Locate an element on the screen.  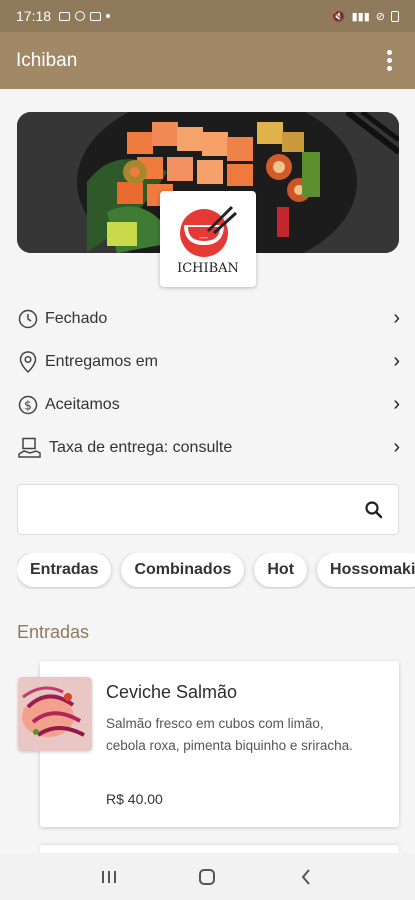
notification-icons is located at coordinates (85, 16).